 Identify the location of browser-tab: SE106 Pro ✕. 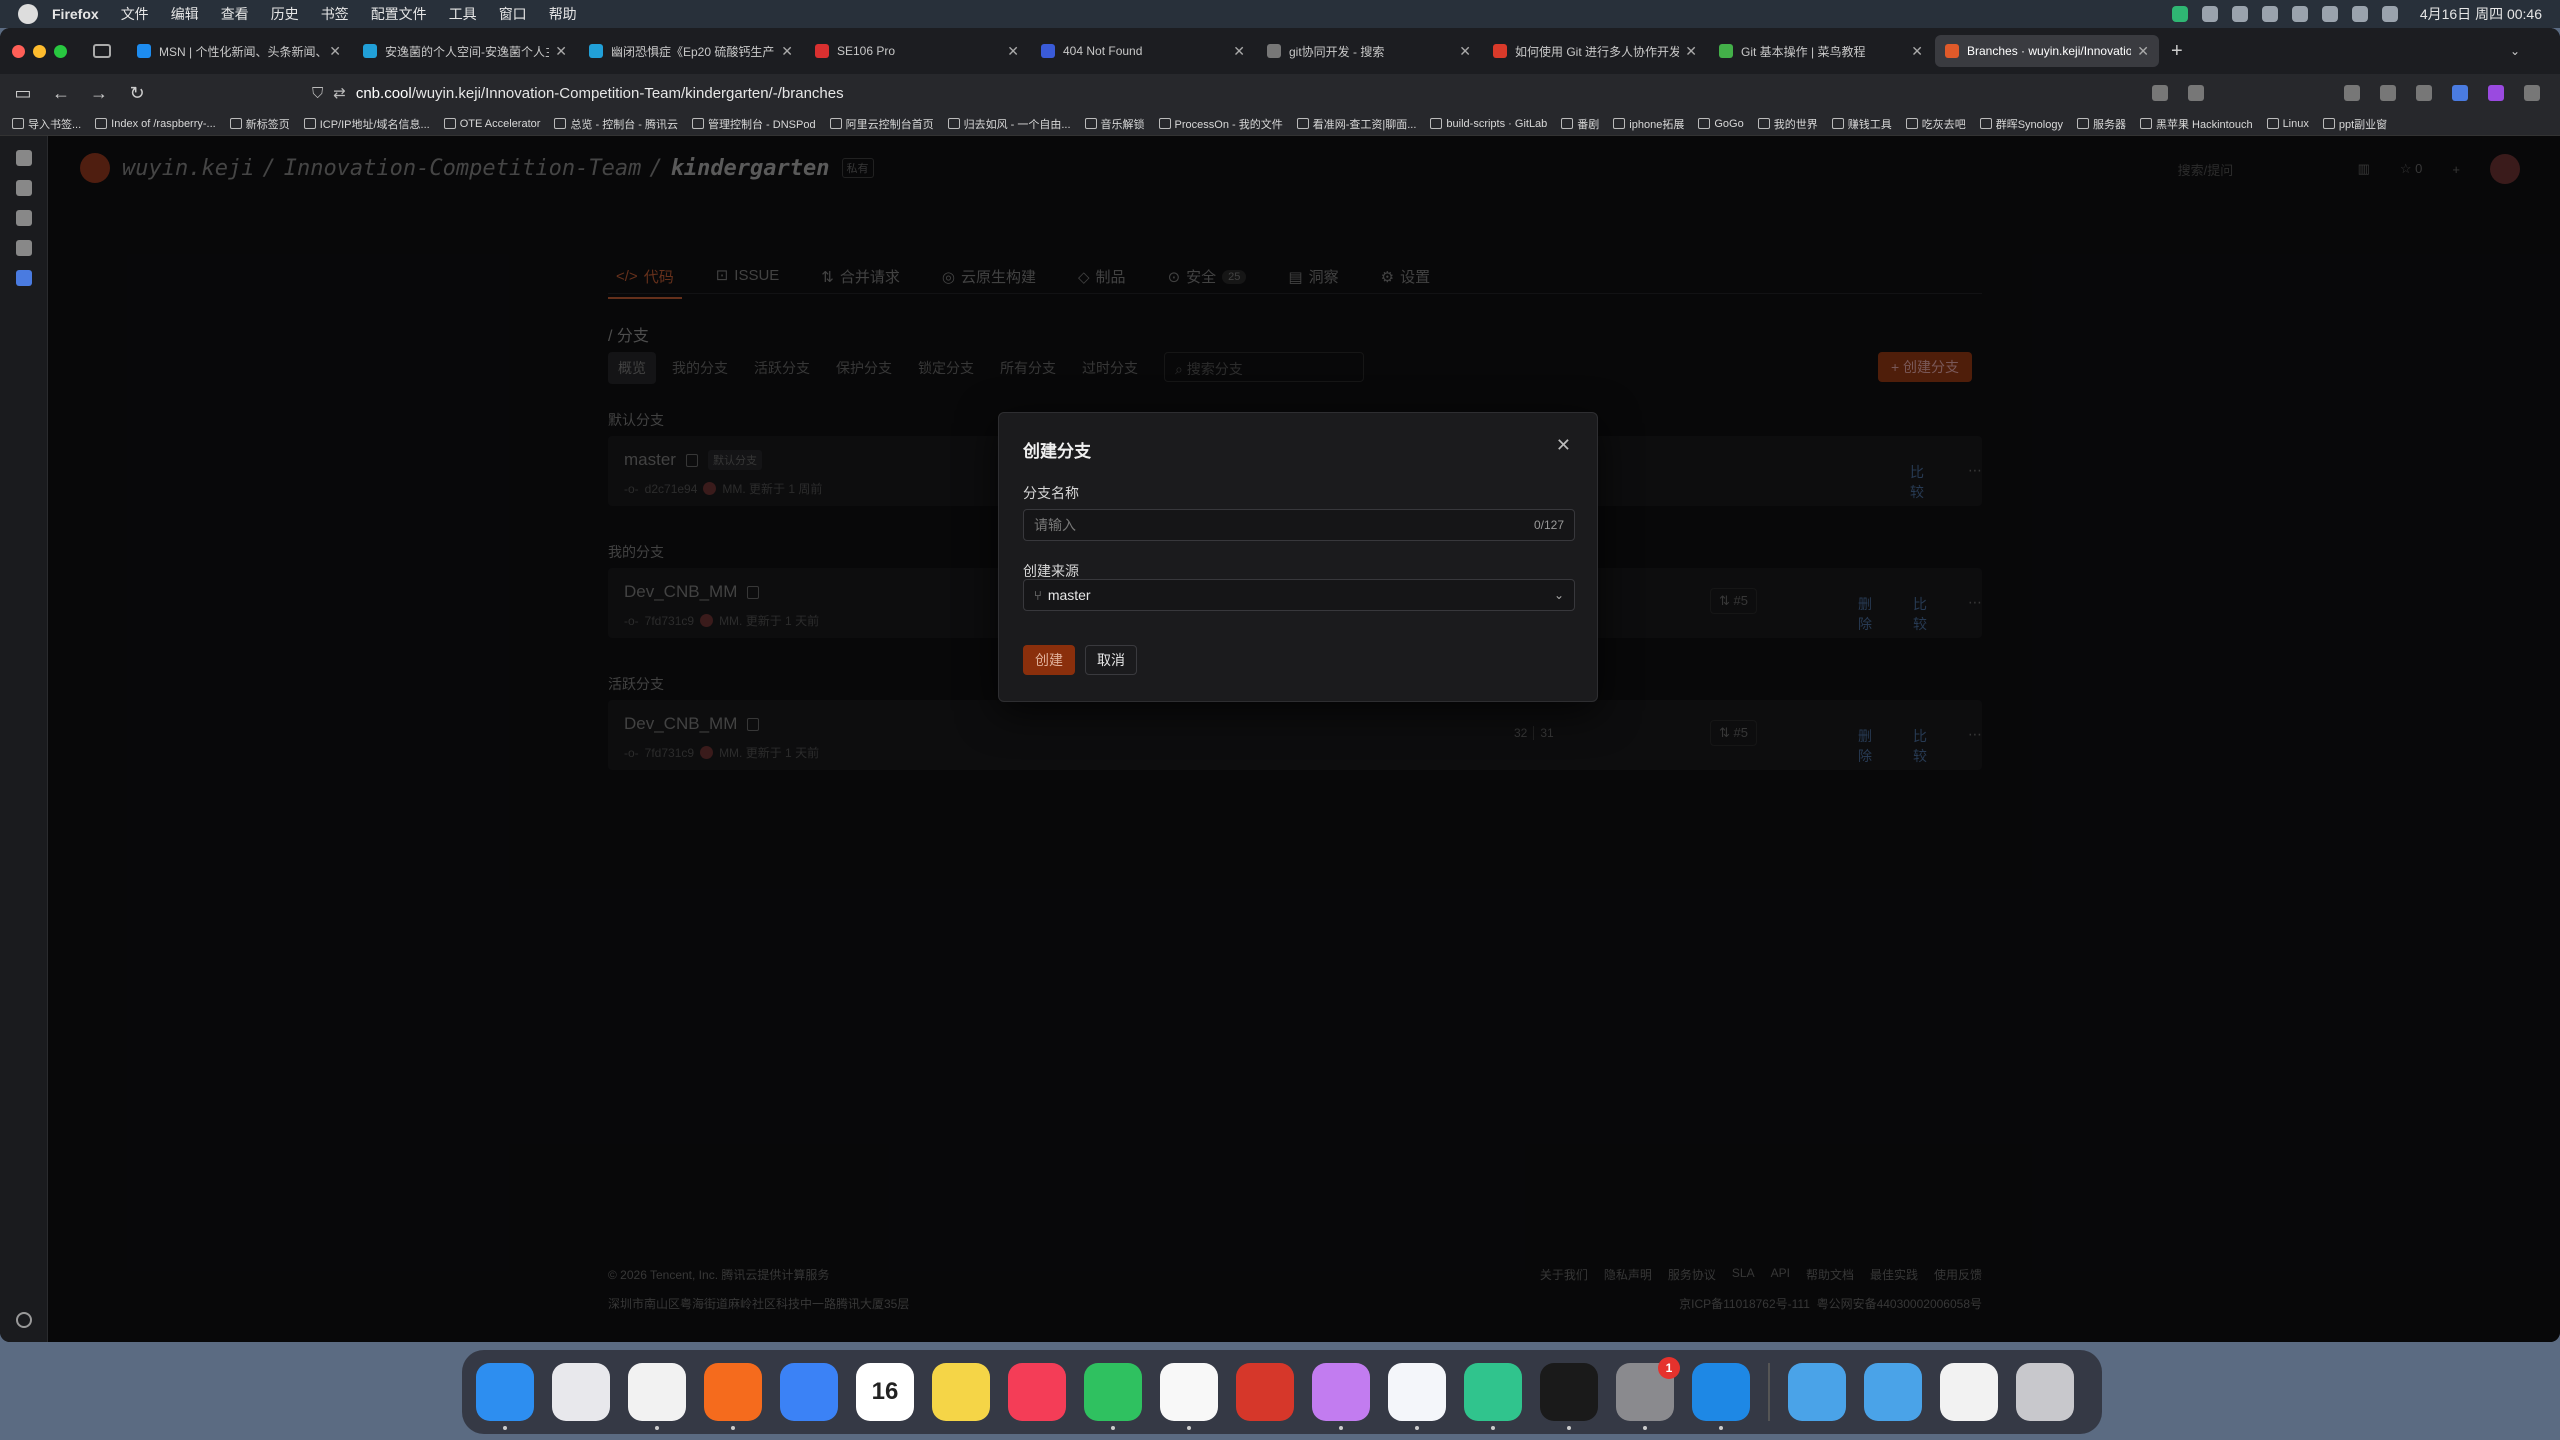
(917, 51).